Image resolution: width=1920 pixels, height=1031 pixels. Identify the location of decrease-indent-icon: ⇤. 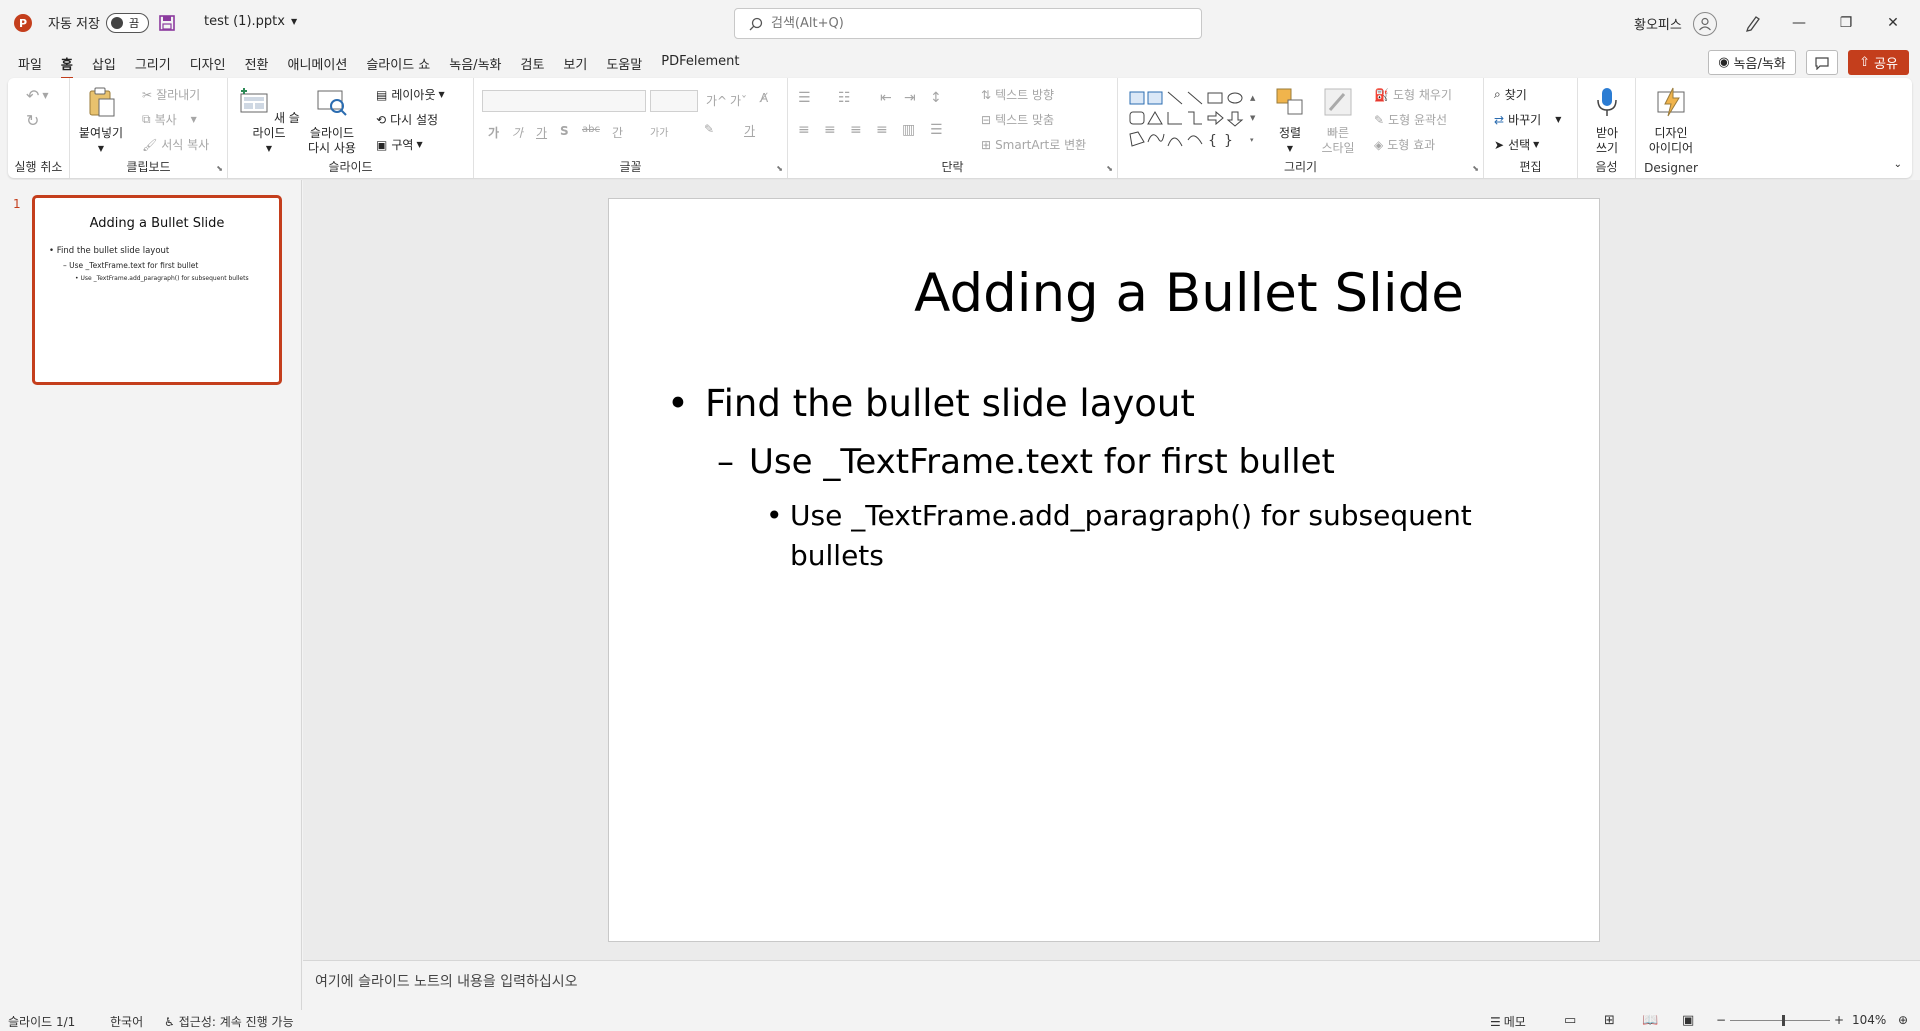
(886, 98).